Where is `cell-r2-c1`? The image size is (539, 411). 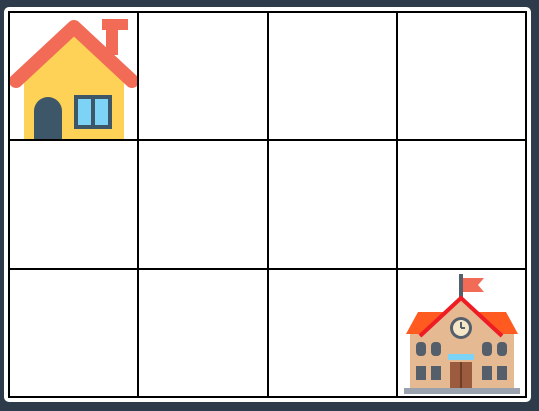
cell-r2-c1 is located at coordinates (74, 204).